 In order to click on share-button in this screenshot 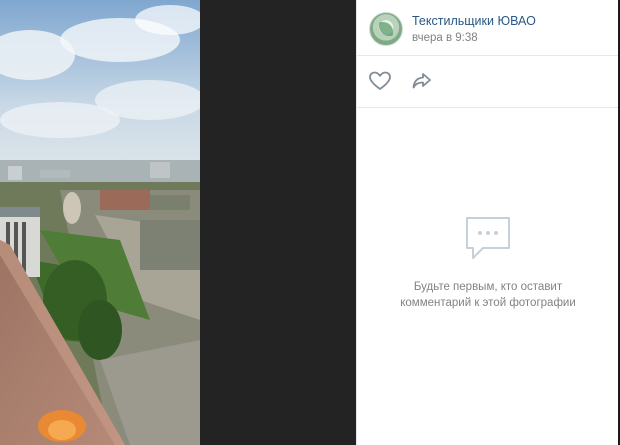, I will do `click(422, 81)`.